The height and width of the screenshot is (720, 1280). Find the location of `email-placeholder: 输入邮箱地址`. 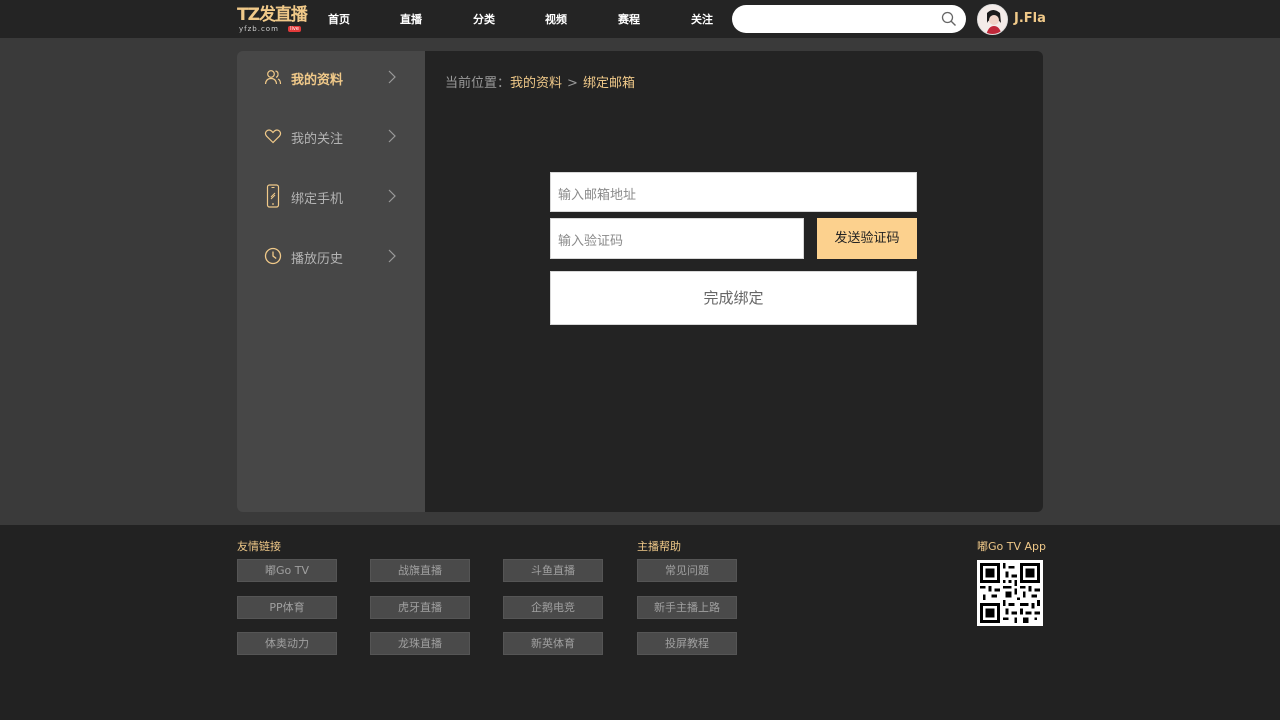

email-placeholder: 输入邮箱地址 is located at coordinates (597, 195).